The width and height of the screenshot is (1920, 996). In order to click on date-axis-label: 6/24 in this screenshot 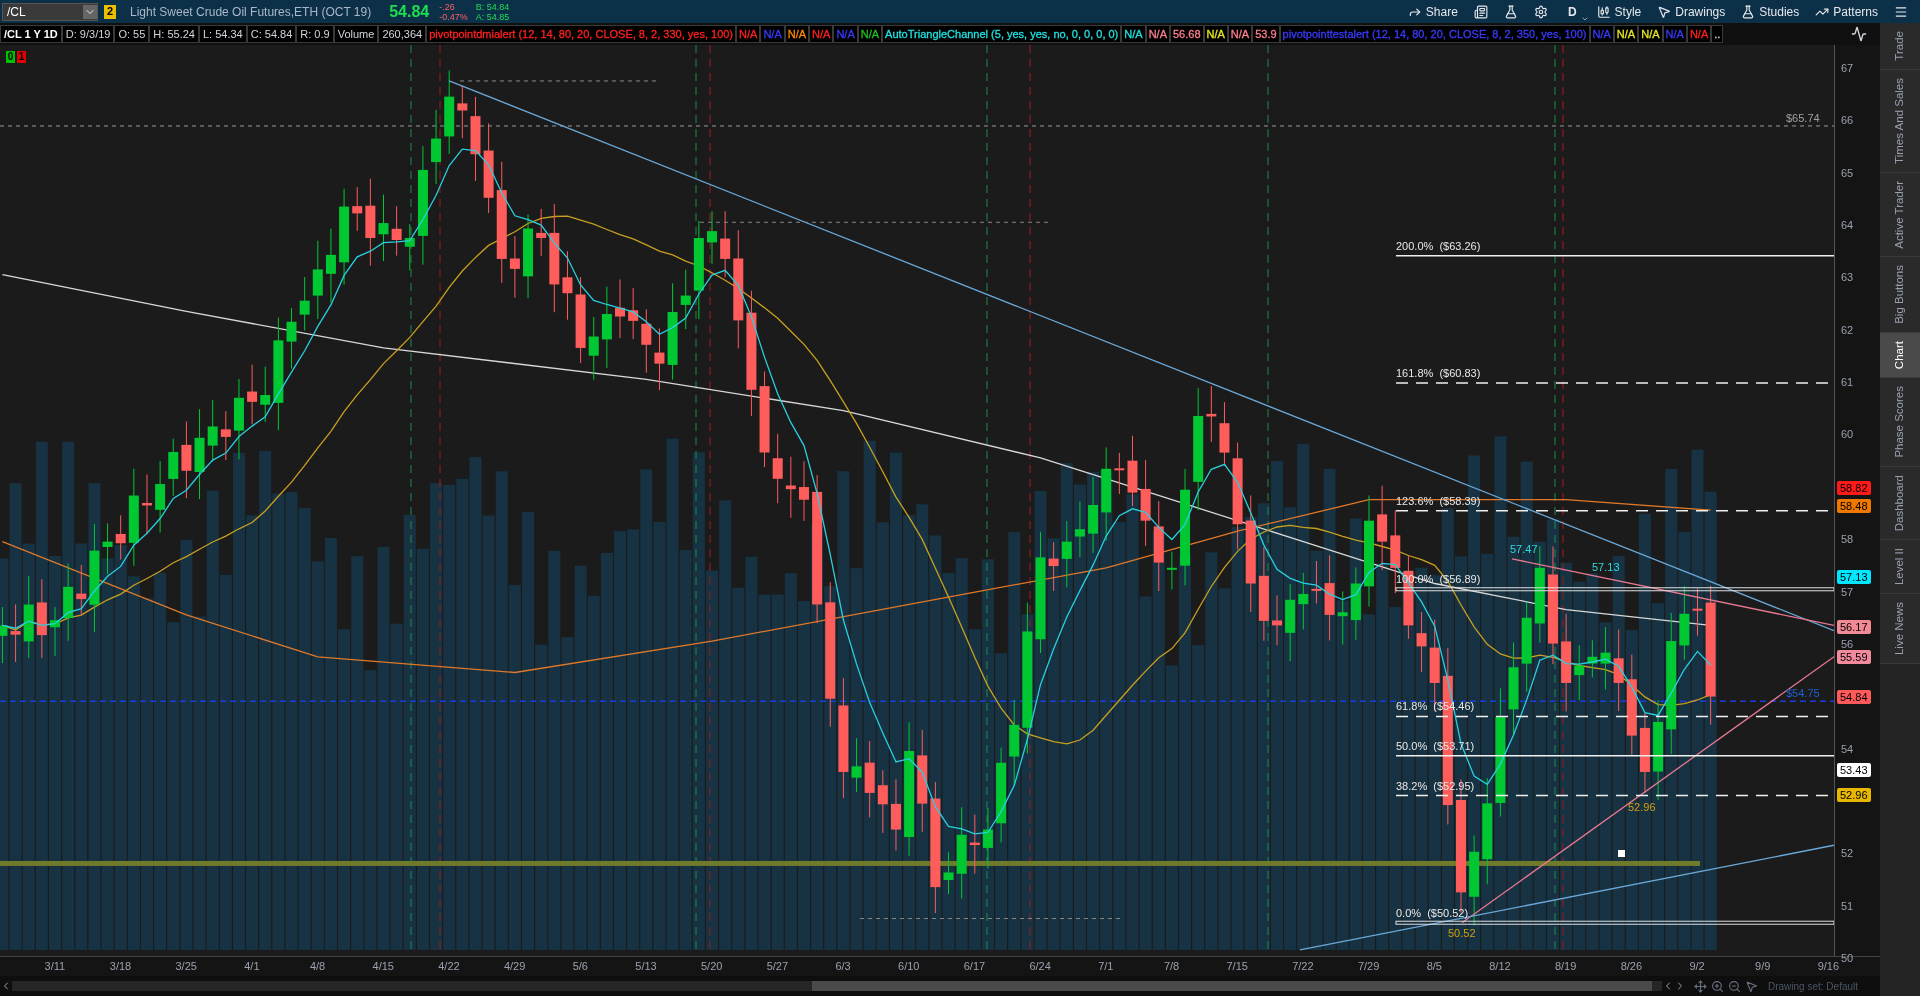, I will do `click(1040, 967)`.